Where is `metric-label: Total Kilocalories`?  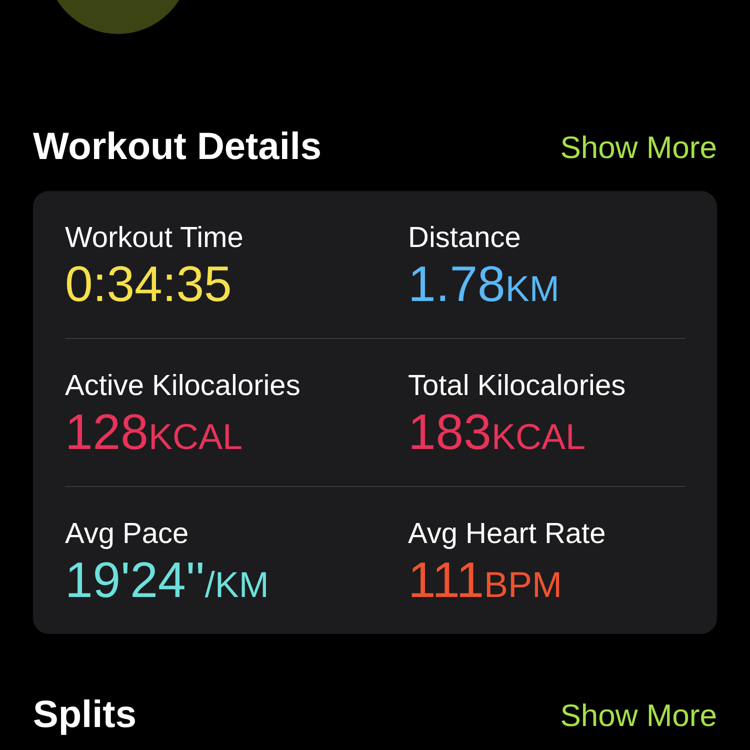
metric-label: Total Kilocalories is located at coordinates (517, 386).